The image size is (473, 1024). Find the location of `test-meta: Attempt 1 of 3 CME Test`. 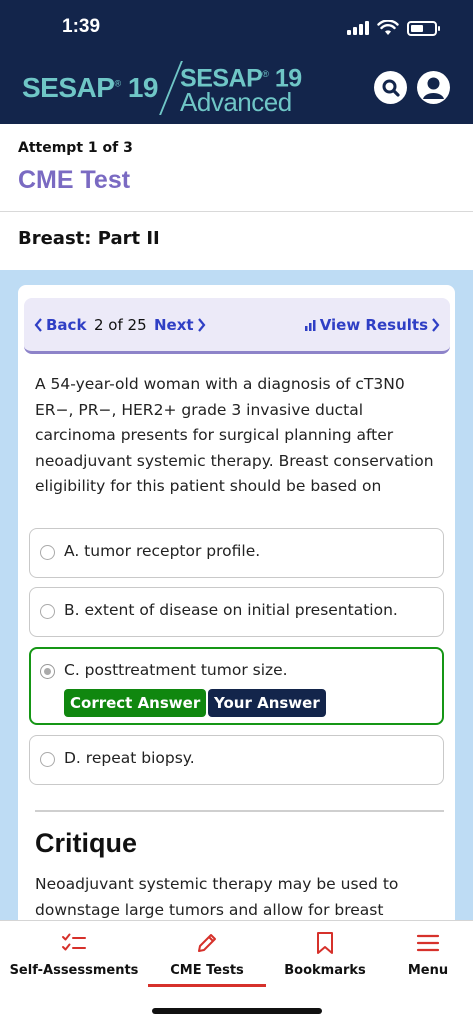

test-meta: Attempt 1 of 3 CME Test is located at coordinates (236, 168).